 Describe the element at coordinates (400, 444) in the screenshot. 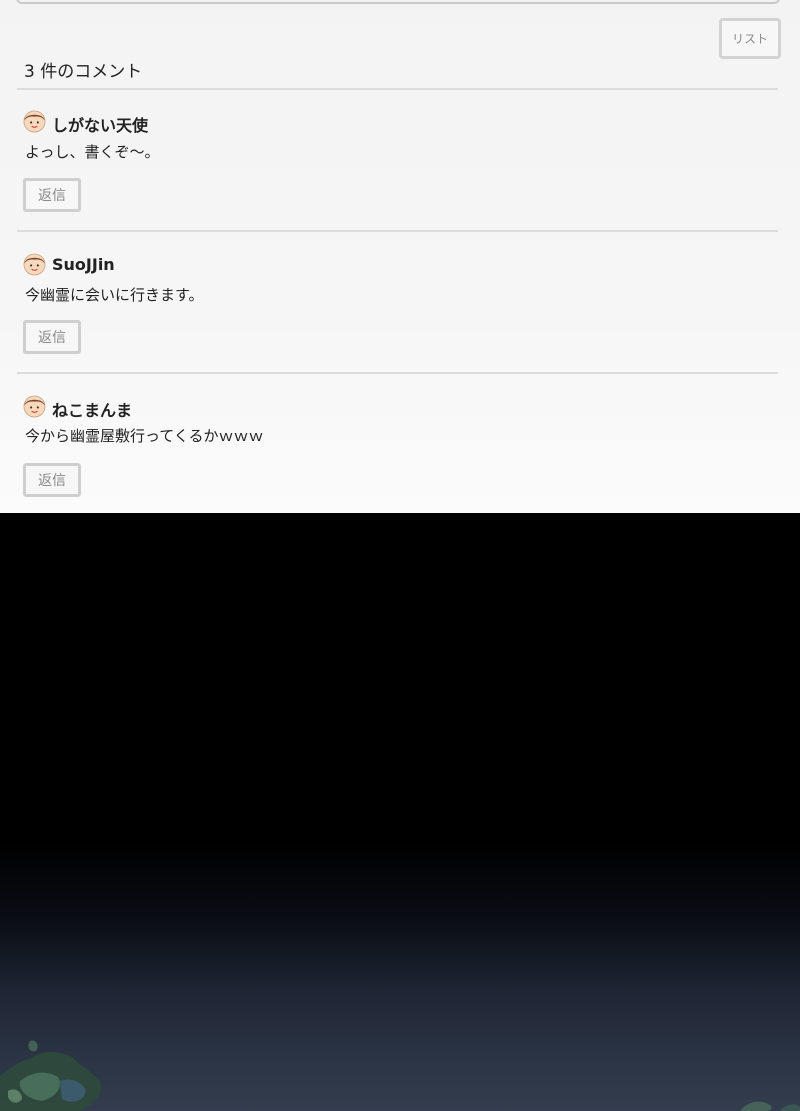

I see `comment-item: ねこまんま 今から幽霊屋敷行ってくるかｗｗｗ 返信` at that location.